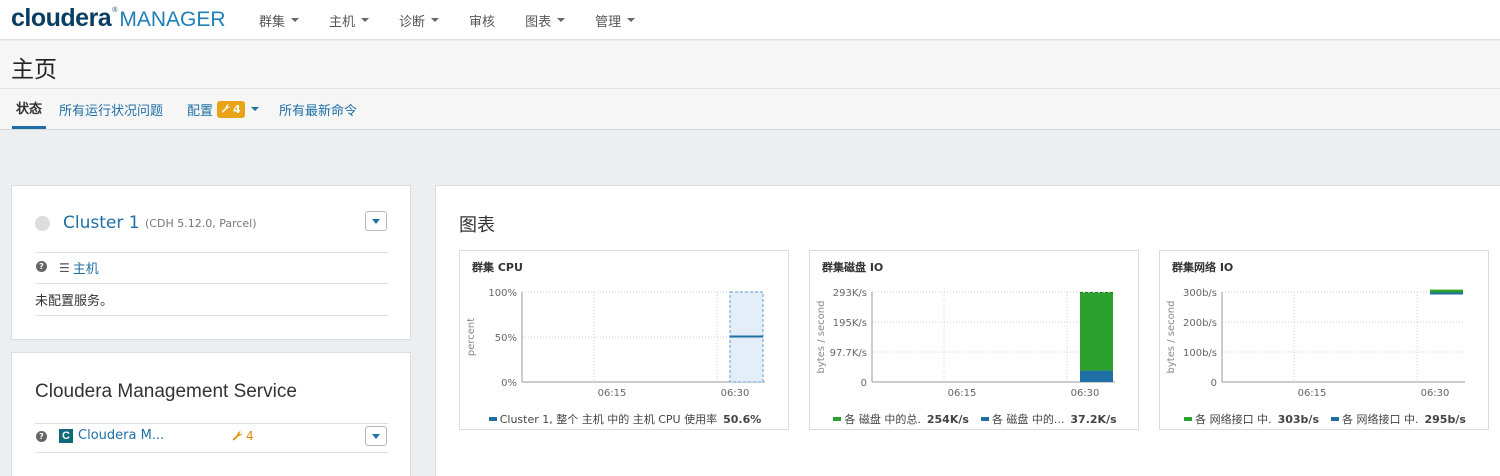 The width and height of the screenshot is (1500, 476). I want to click on chart-title: 群集网络 IO, so click(1203, 267).